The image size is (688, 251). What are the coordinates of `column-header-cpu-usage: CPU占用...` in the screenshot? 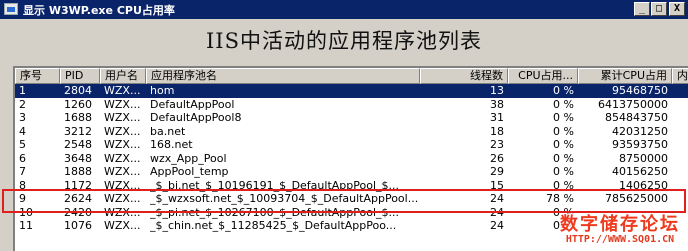 It's located at (543, 76).